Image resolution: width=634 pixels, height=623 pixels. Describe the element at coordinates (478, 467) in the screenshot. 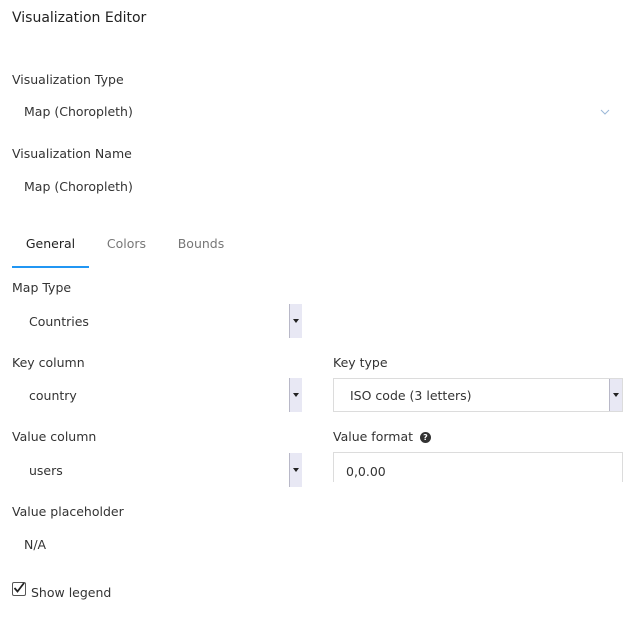

I see `value-format-input: 0,0.00` at that location.